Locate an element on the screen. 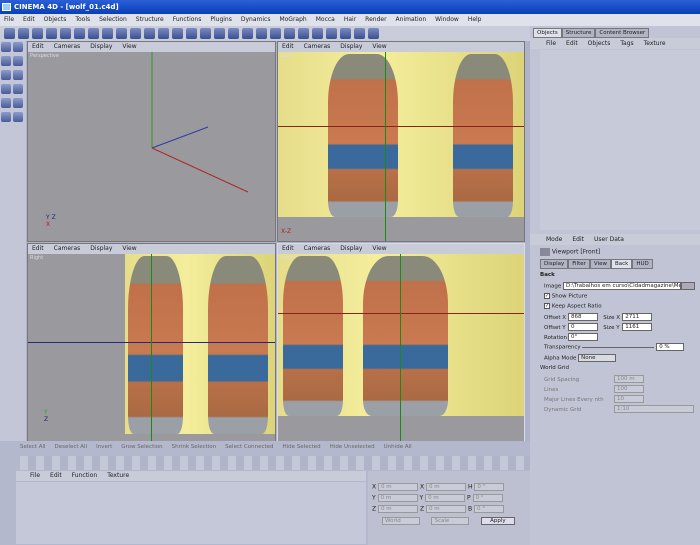 Image resolution: width=700 pixels, height=545 pixels. rotation-p-field: 0 ° is located at coordinates (487, 498).